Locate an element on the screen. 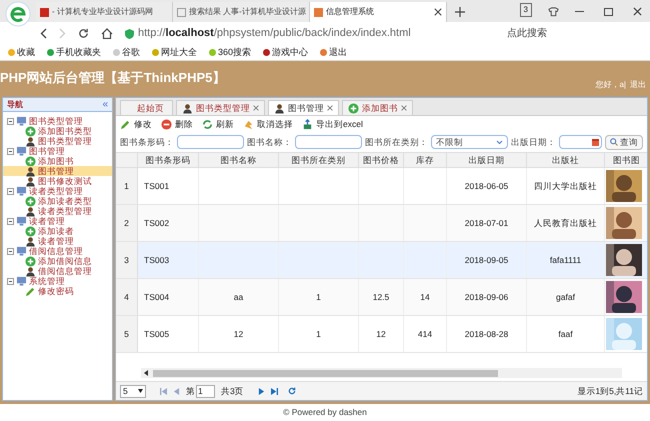 This screenshot has height=421, width=650. tree-item: 添加读者类型 is located at coordinates (57, 201).